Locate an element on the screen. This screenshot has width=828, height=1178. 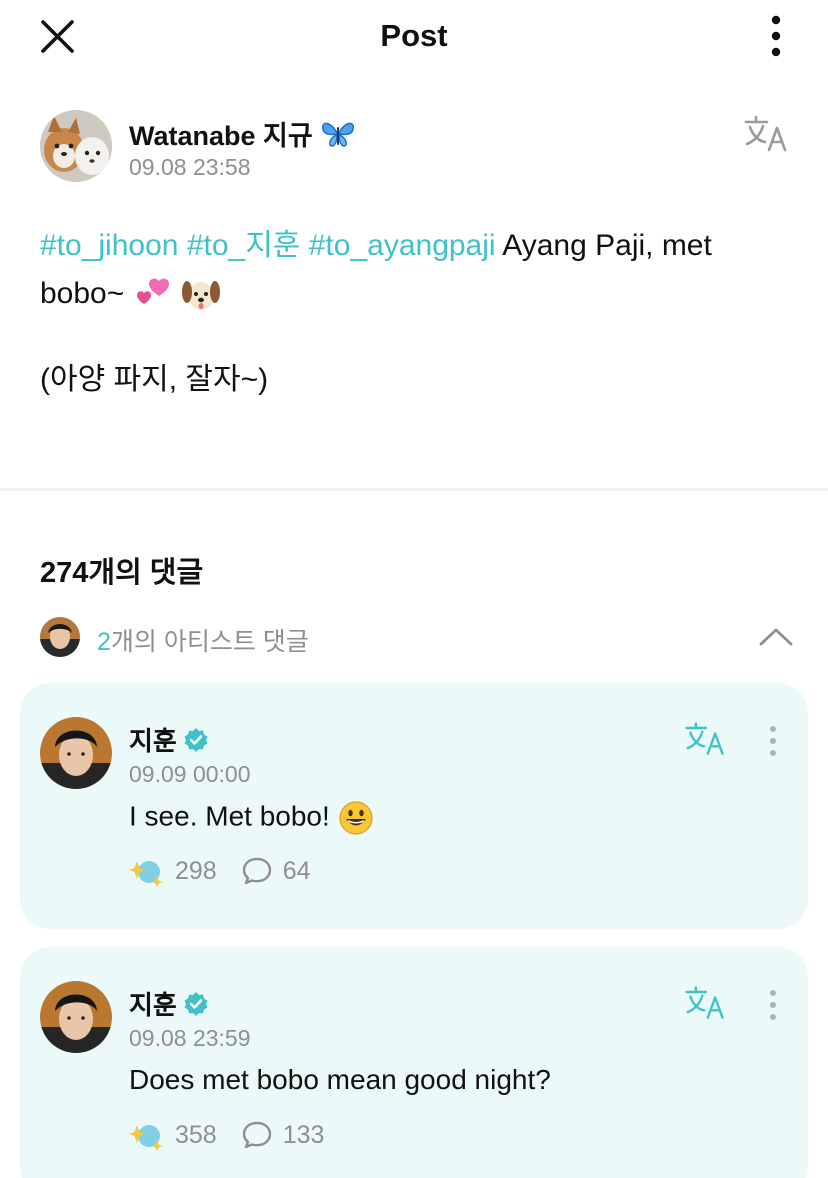
hashtag-link: #to_ayangpaji is located at coordinates (402, 245).